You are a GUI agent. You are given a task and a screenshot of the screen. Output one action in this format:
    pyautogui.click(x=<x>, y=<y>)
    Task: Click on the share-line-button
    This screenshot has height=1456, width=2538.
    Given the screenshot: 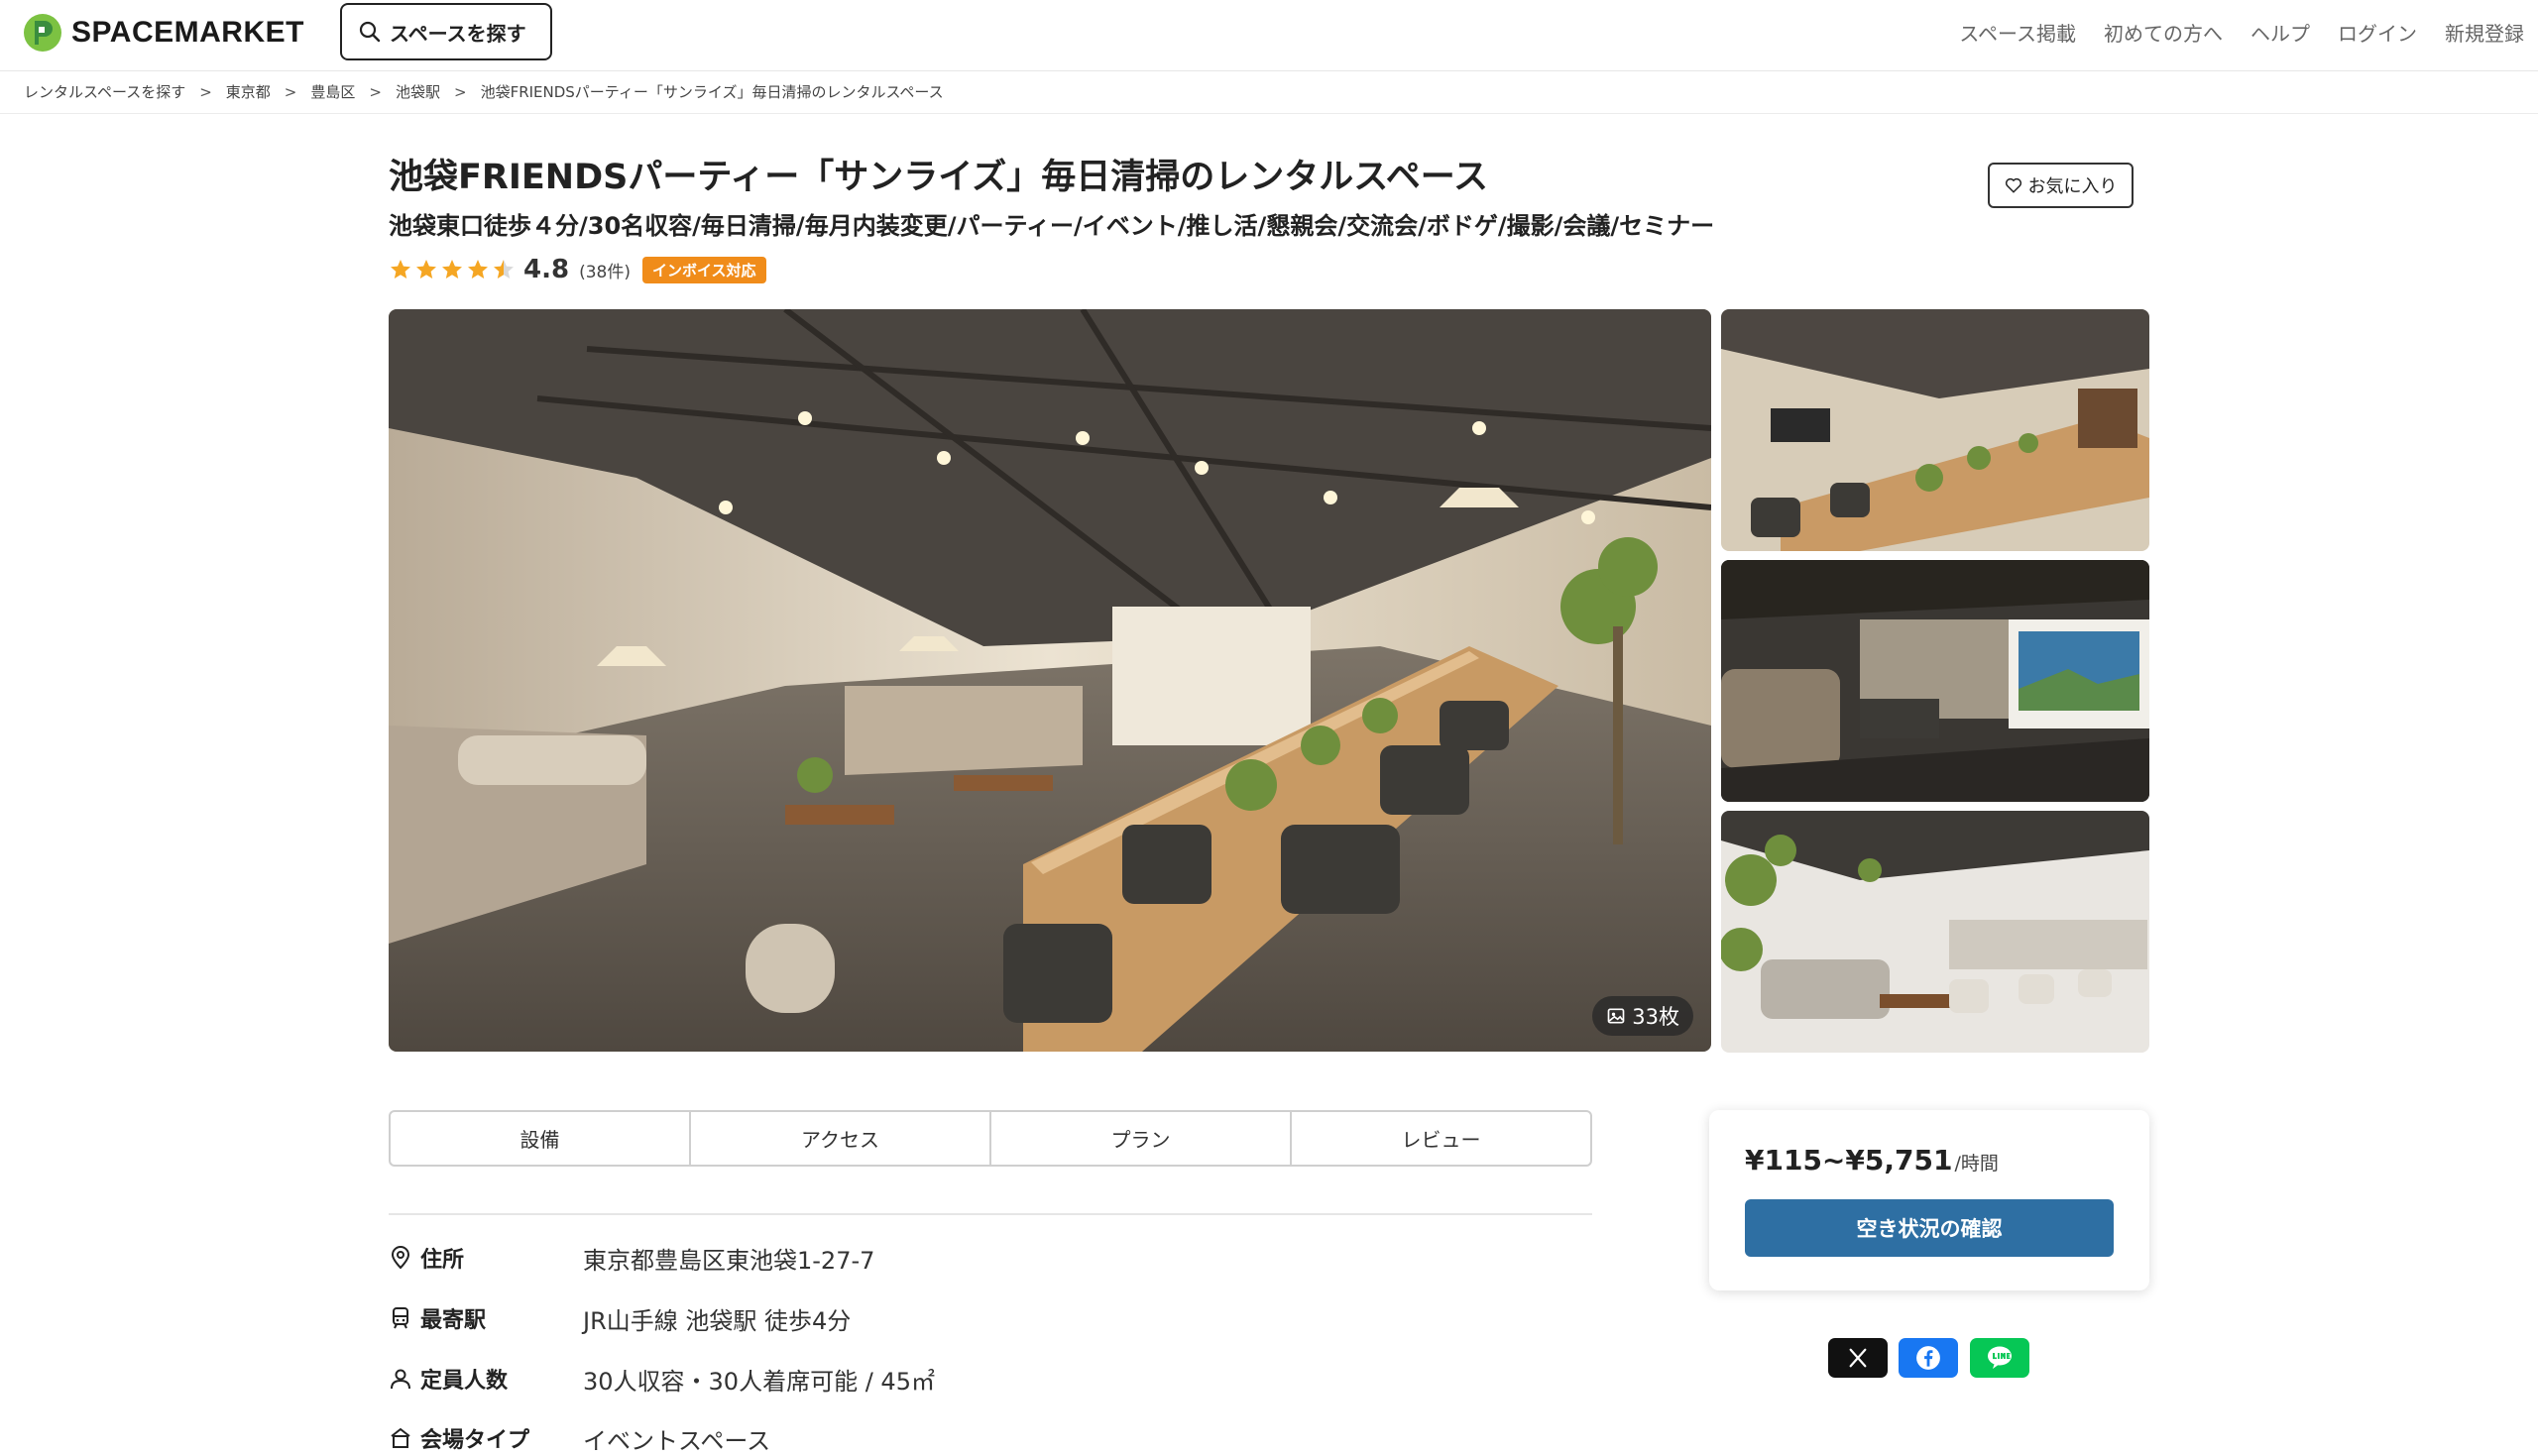 What is the action you would take?
    pyautogui.click(x=1999, y=1358)
    